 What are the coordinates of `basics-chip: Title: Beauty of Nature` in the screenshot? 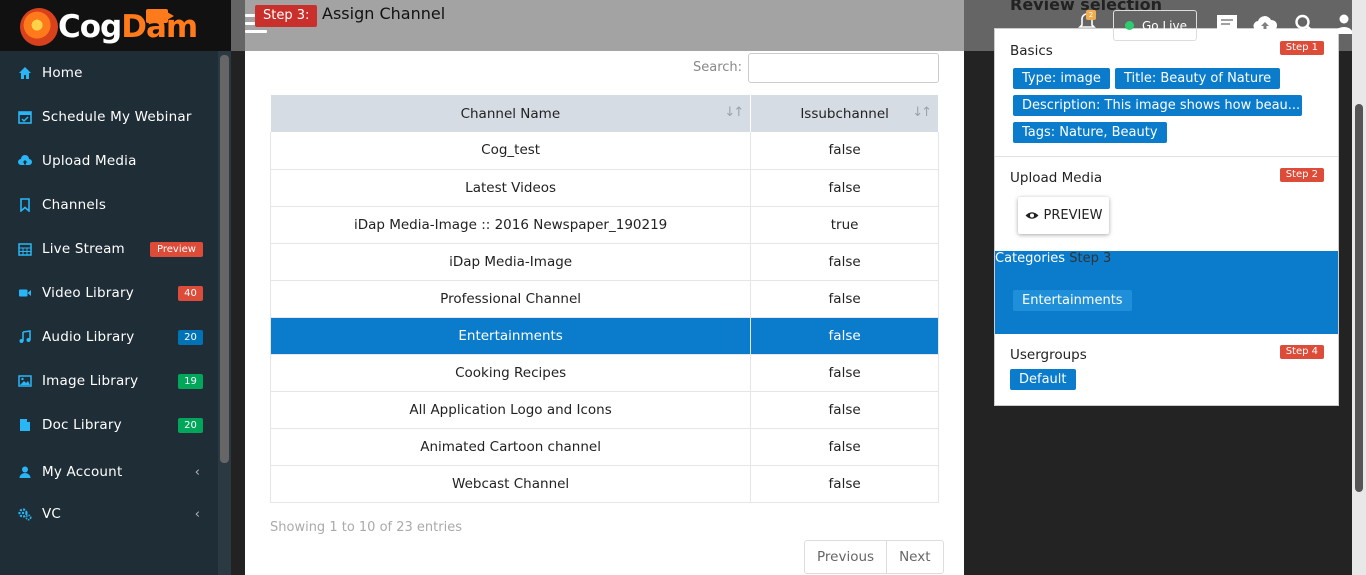 It's located at (1198, 78).